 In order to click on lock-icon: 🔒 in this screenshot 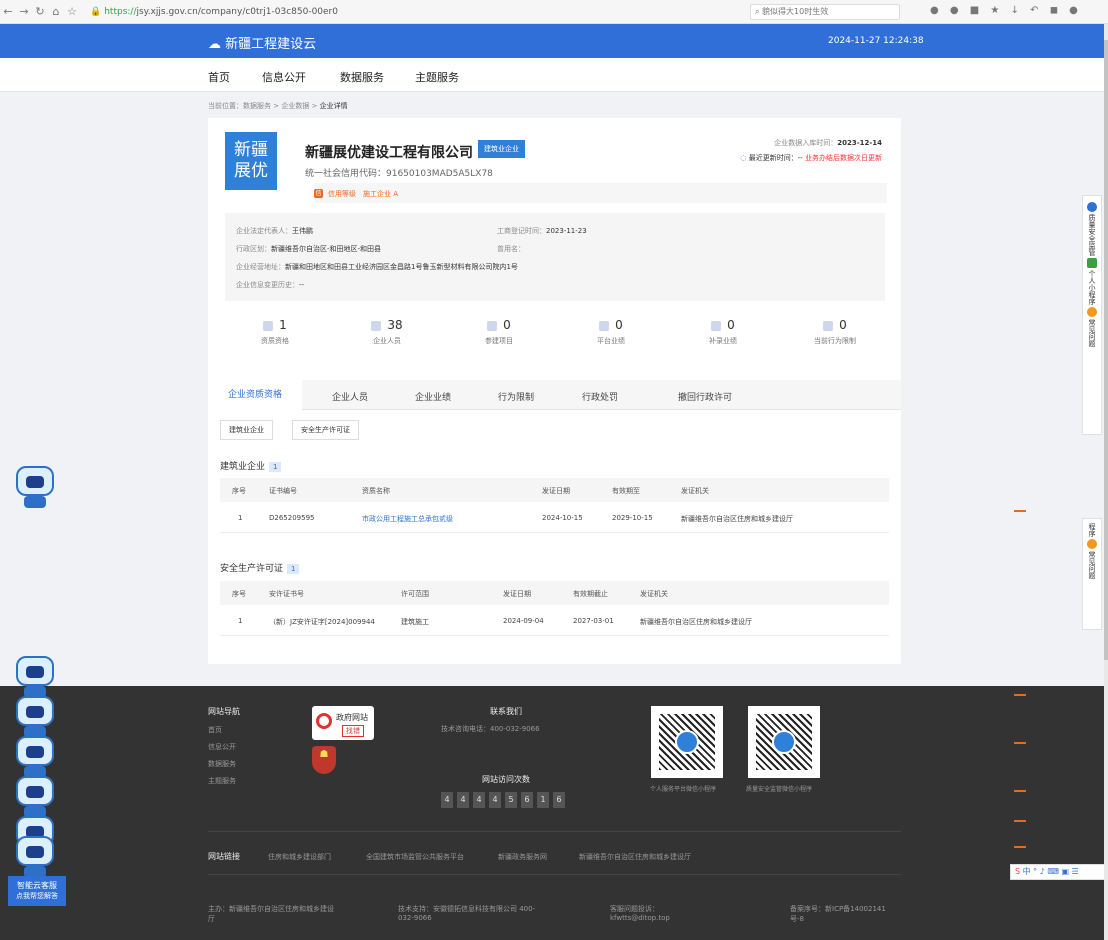, I will do `click(96, 11)`.